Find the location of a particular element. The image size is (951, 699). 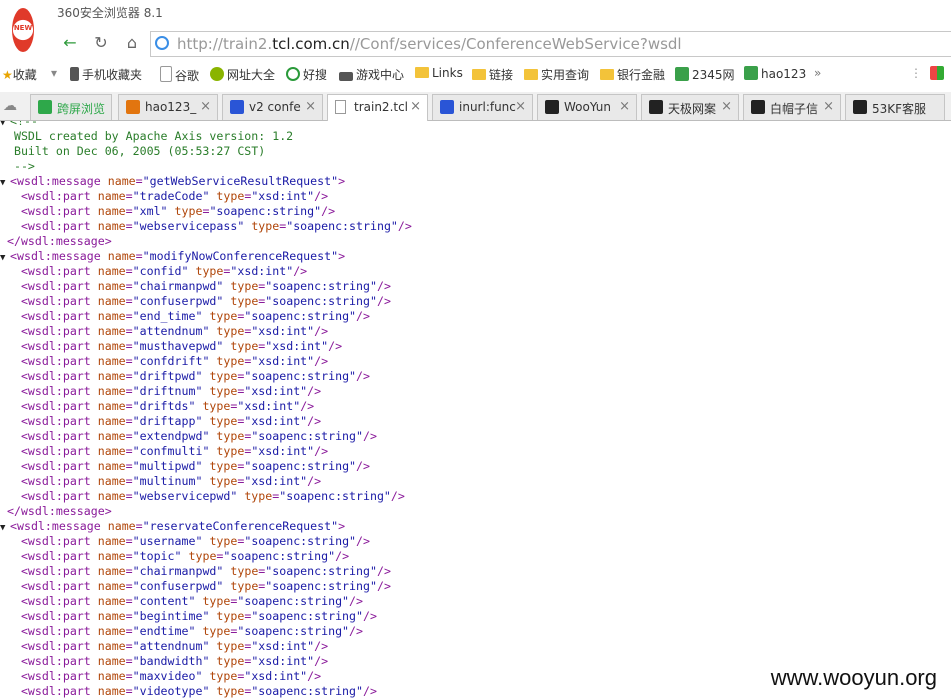

search-icon is located at coordinates (293, 74).